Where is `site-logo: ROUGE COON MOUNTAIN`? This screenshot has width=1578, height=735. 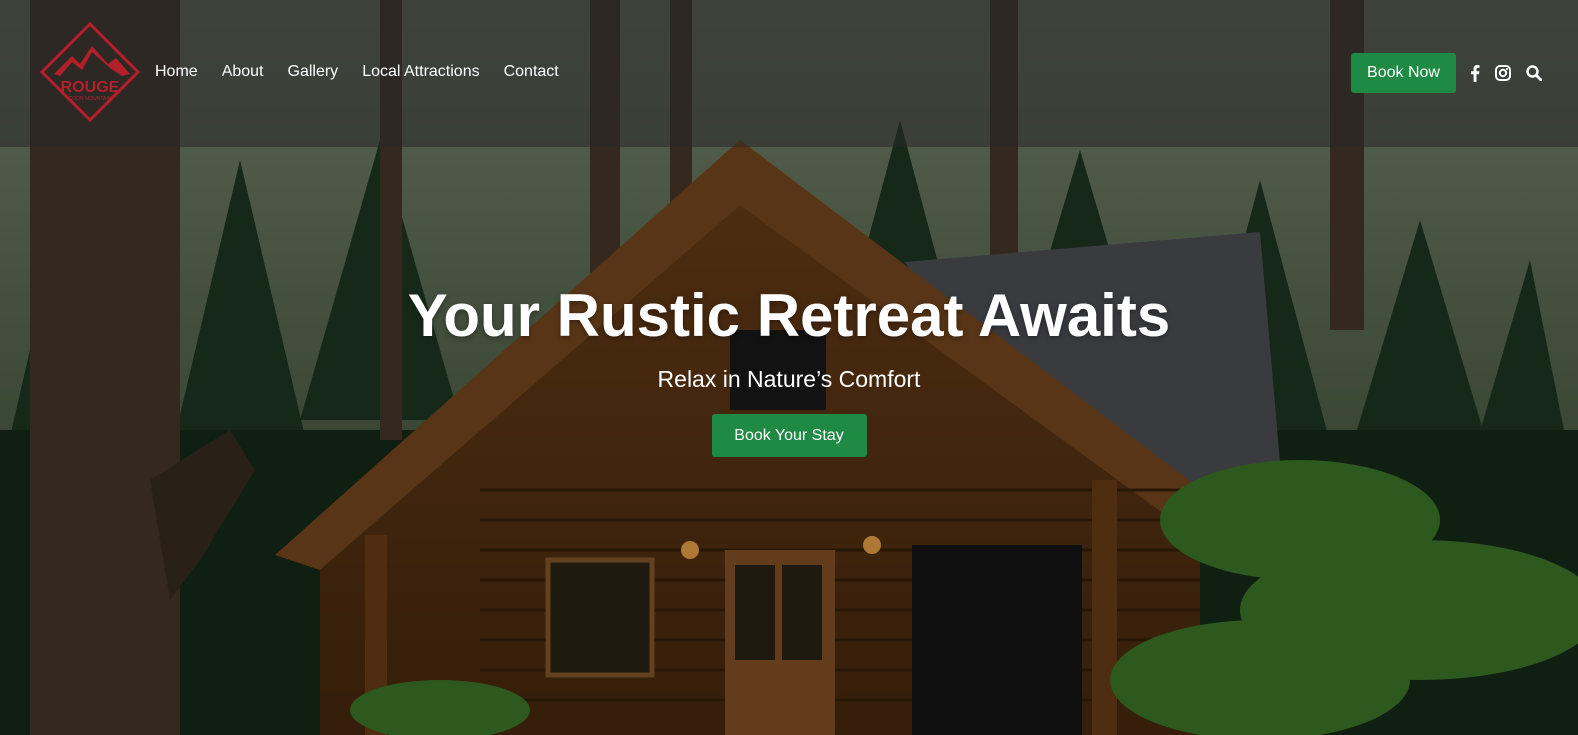 site-logo: ROUGE COON MOUNTAIN is located at coordinates (90, 72).